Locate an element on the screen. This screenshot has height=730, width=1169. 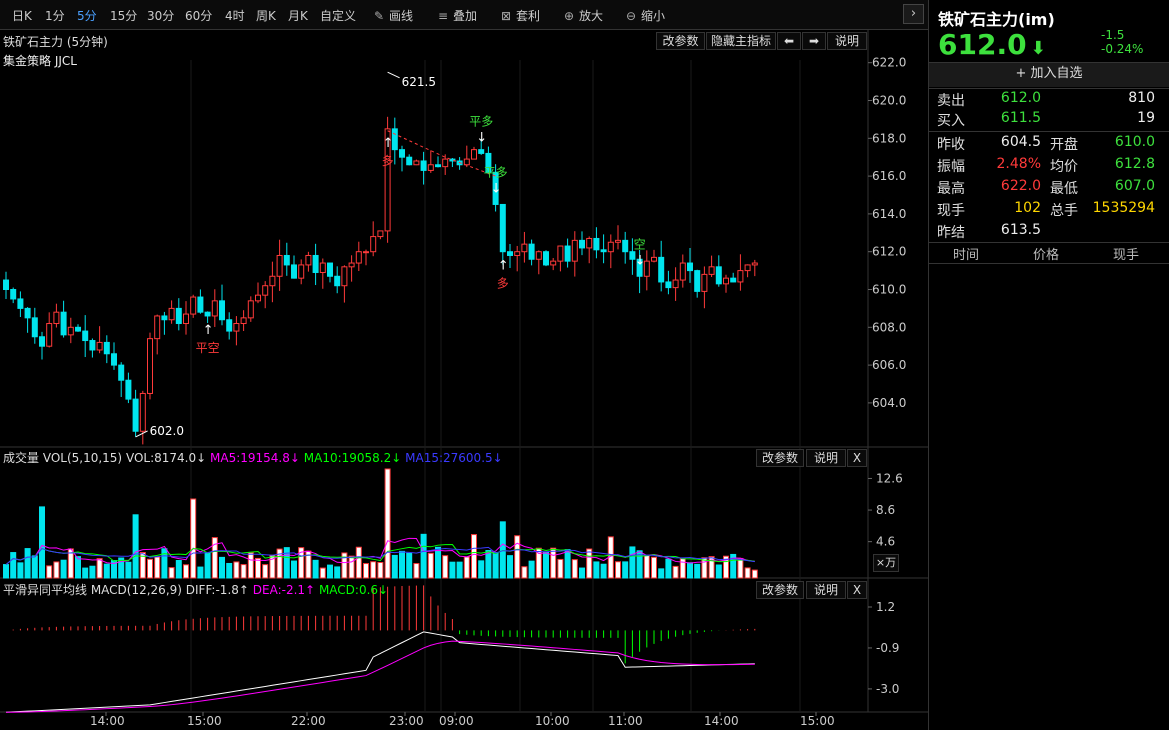
price-tick-label: 616.0 is located at coordinates (889, 176).